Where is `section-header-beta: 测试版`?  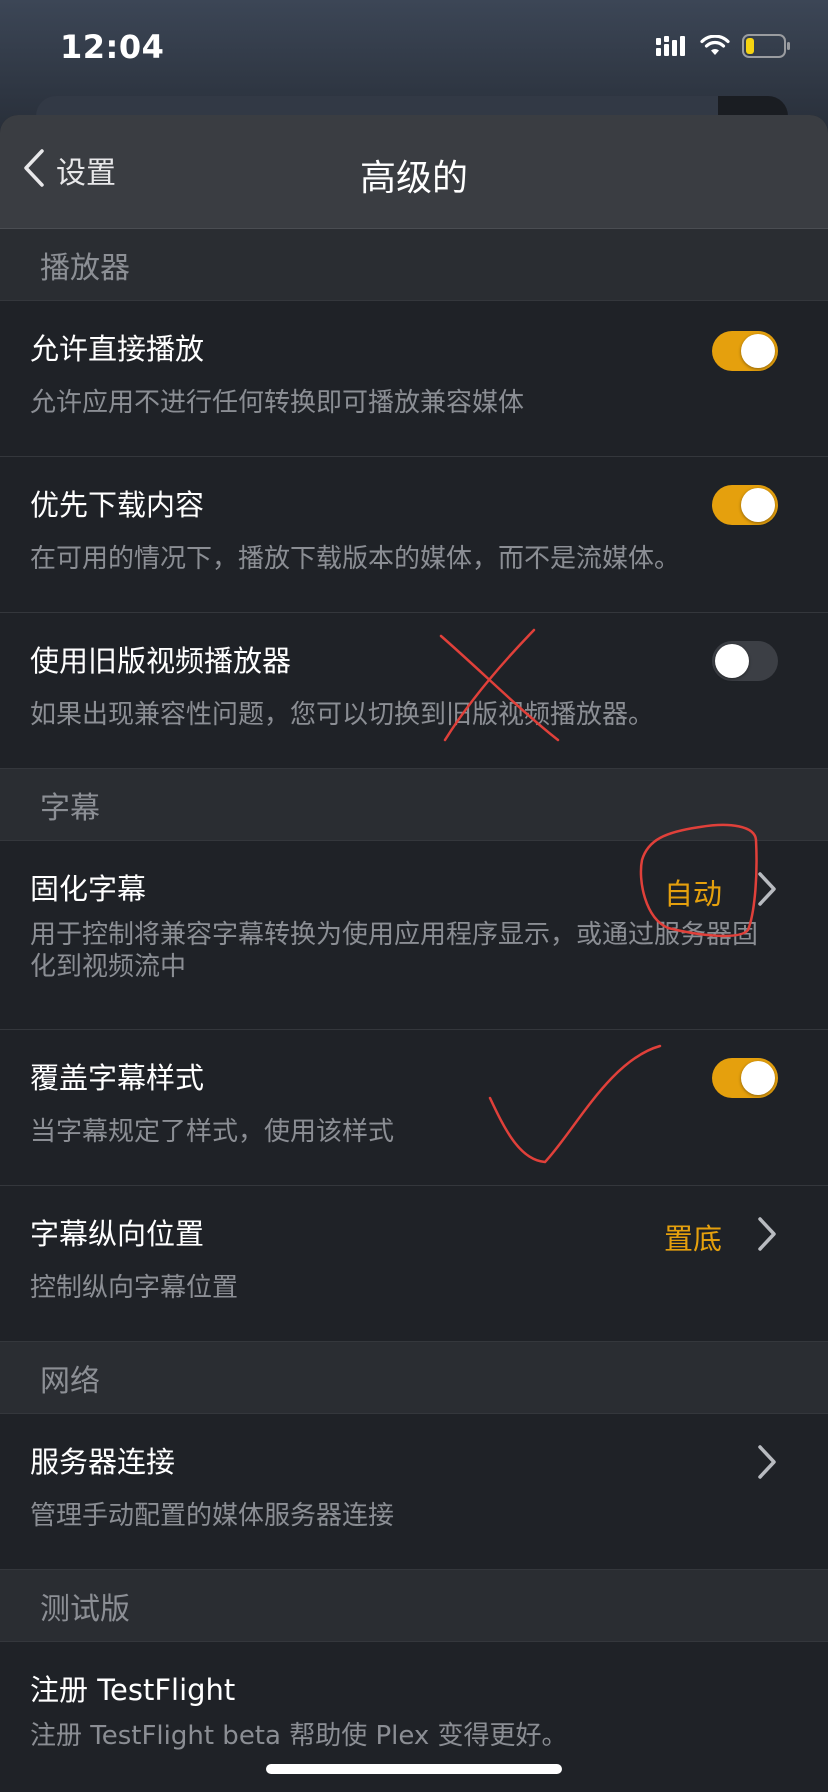 section-header-beta: 测试版 is located at coordinates (414, 1606).